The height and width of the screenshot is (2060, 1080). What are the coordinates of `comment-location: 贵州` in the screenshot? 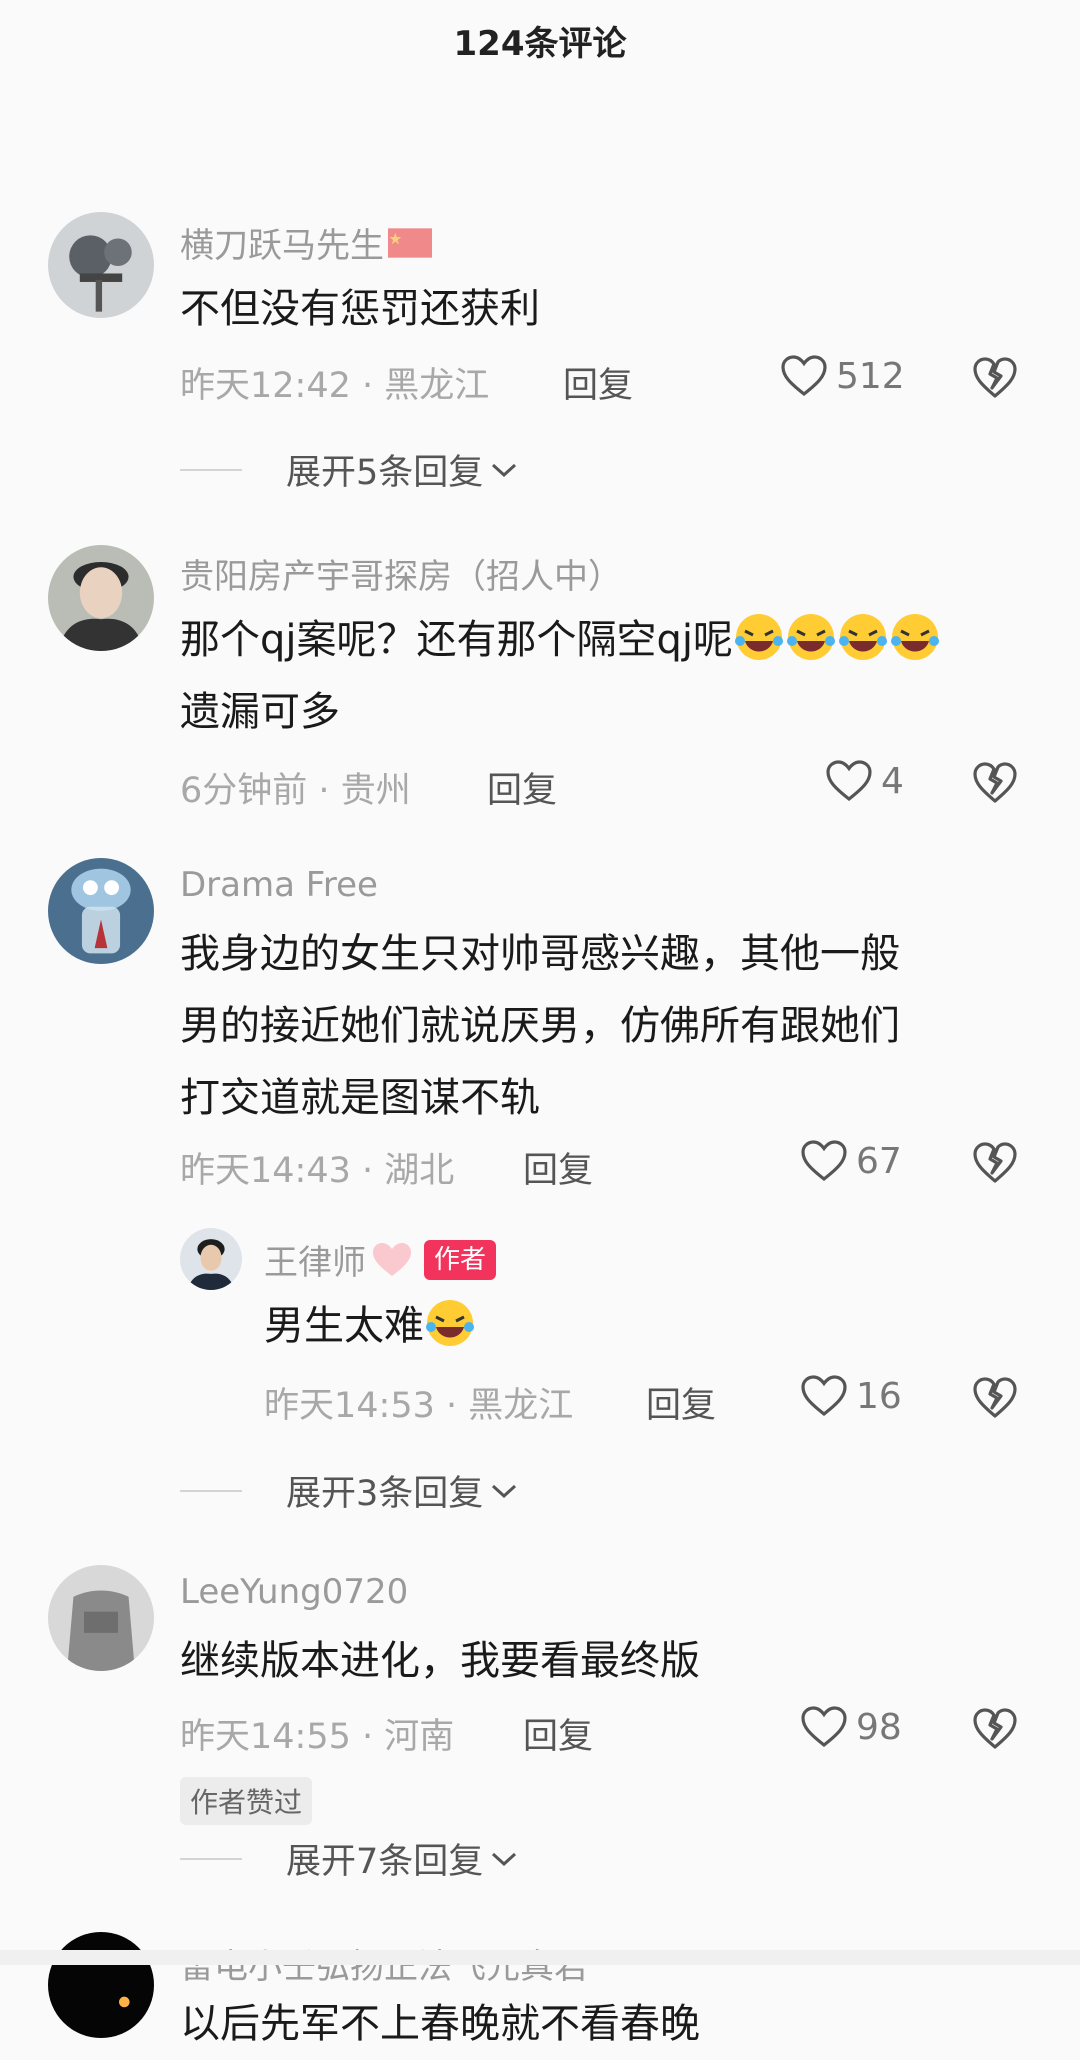 It's located at (375, 791).